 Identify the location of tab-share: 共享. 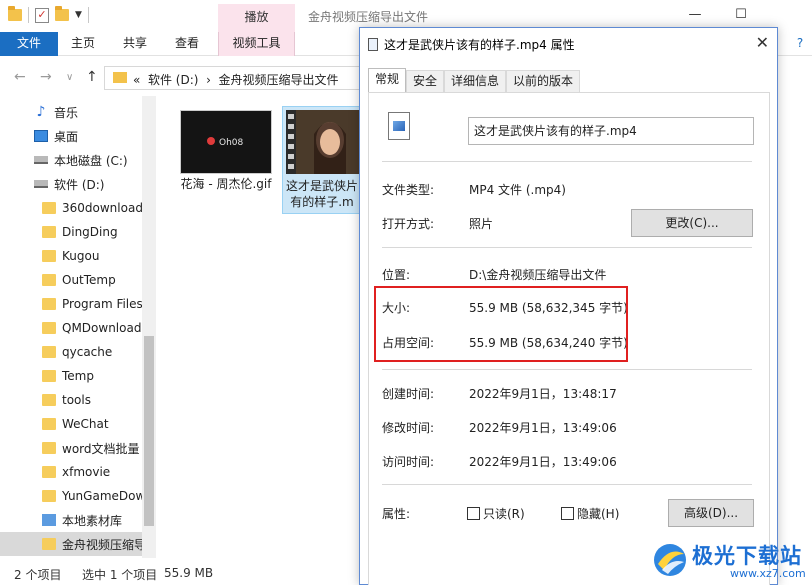
(135, 44).